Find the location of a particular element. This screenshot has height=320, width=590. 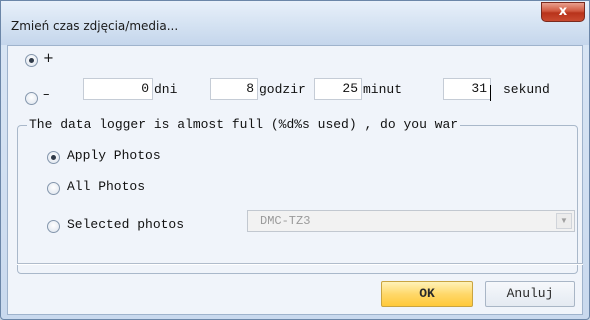

all-photos-radio is located at coordinates (53, 188).